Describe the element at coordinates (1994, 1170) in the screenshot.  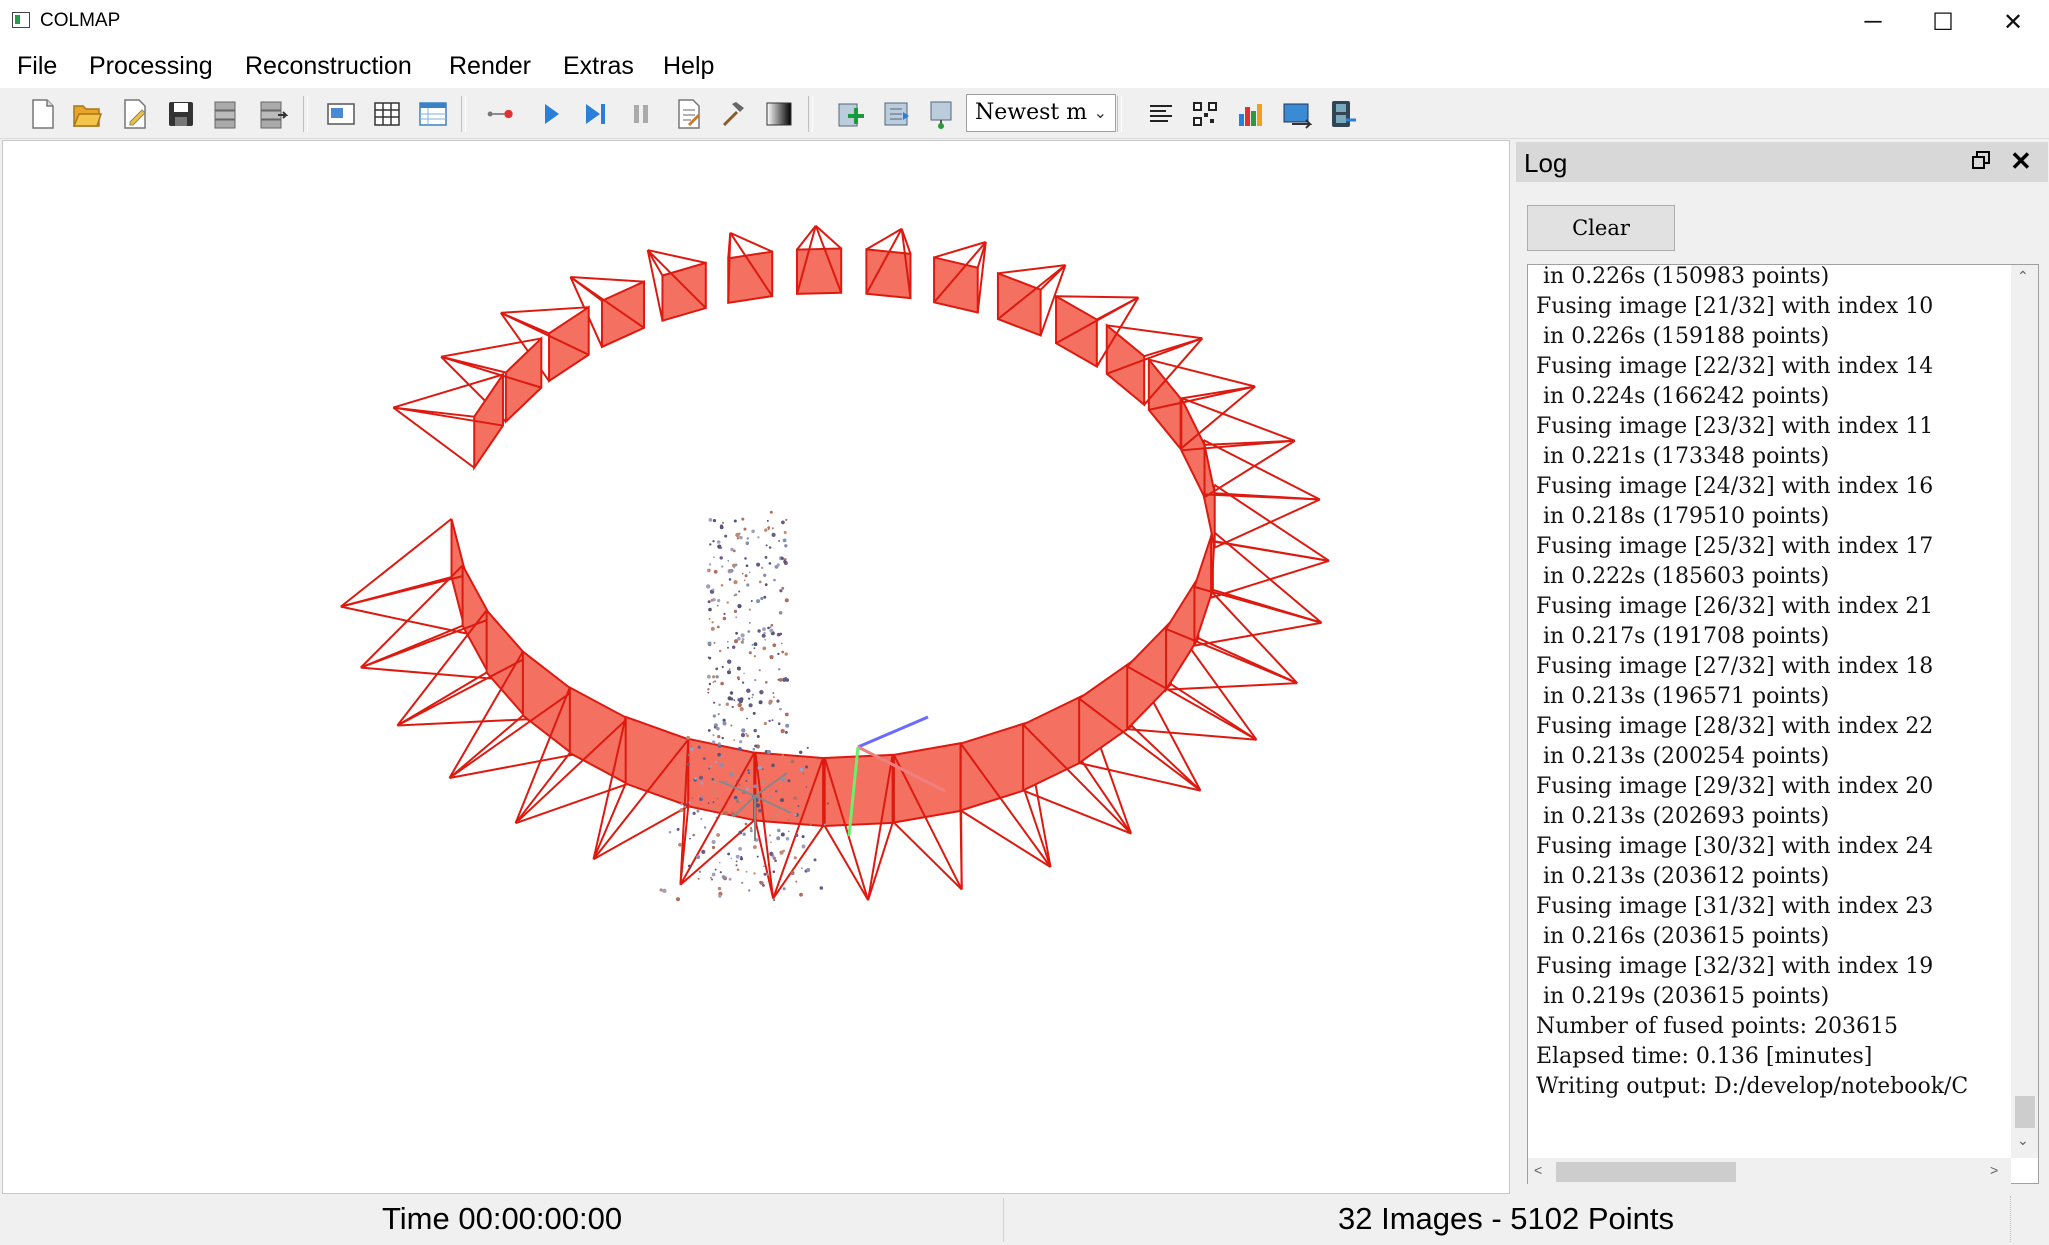
I see `scroll-right-icon: >` at that location.